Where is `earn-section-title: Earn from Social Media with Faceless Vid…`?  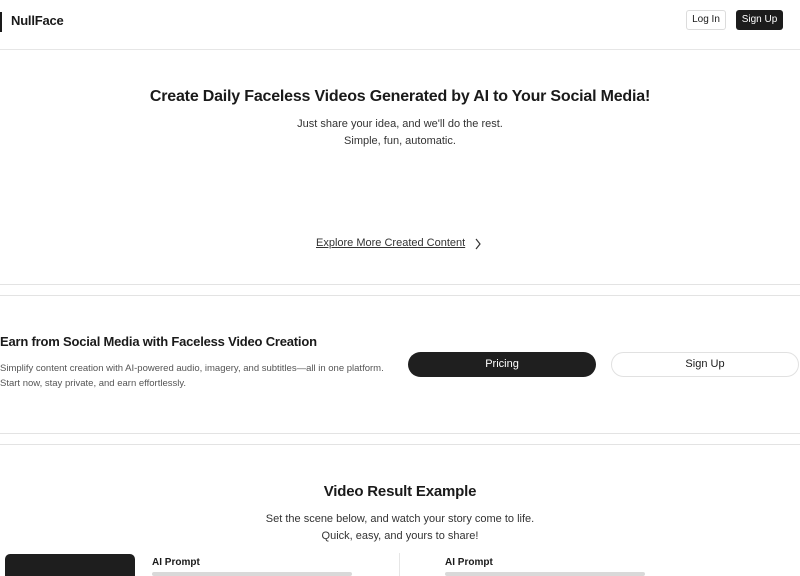
earn-section-title: Earn from Social Media with Faceless Vid… is located at coordinates (158, 341).